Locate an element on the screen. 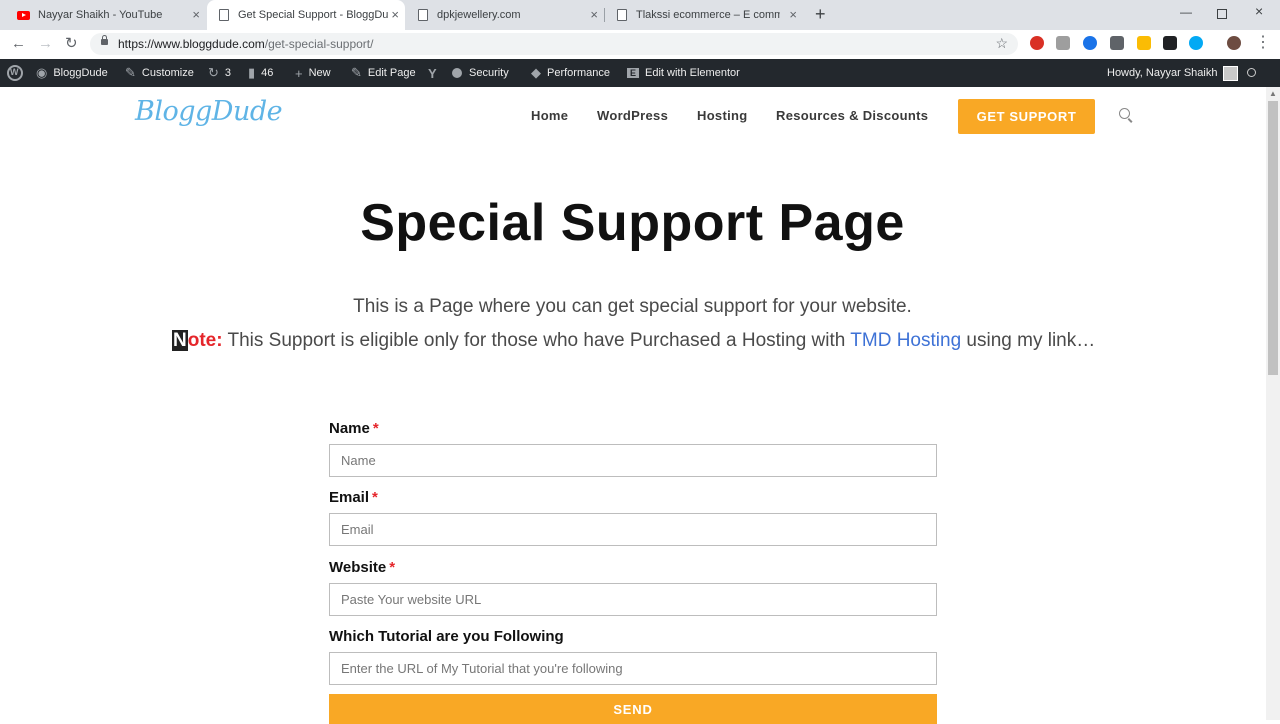 Image resolution: width=1280 pixels, height=724 pixels. email-field is located at coordinates (633, 529).